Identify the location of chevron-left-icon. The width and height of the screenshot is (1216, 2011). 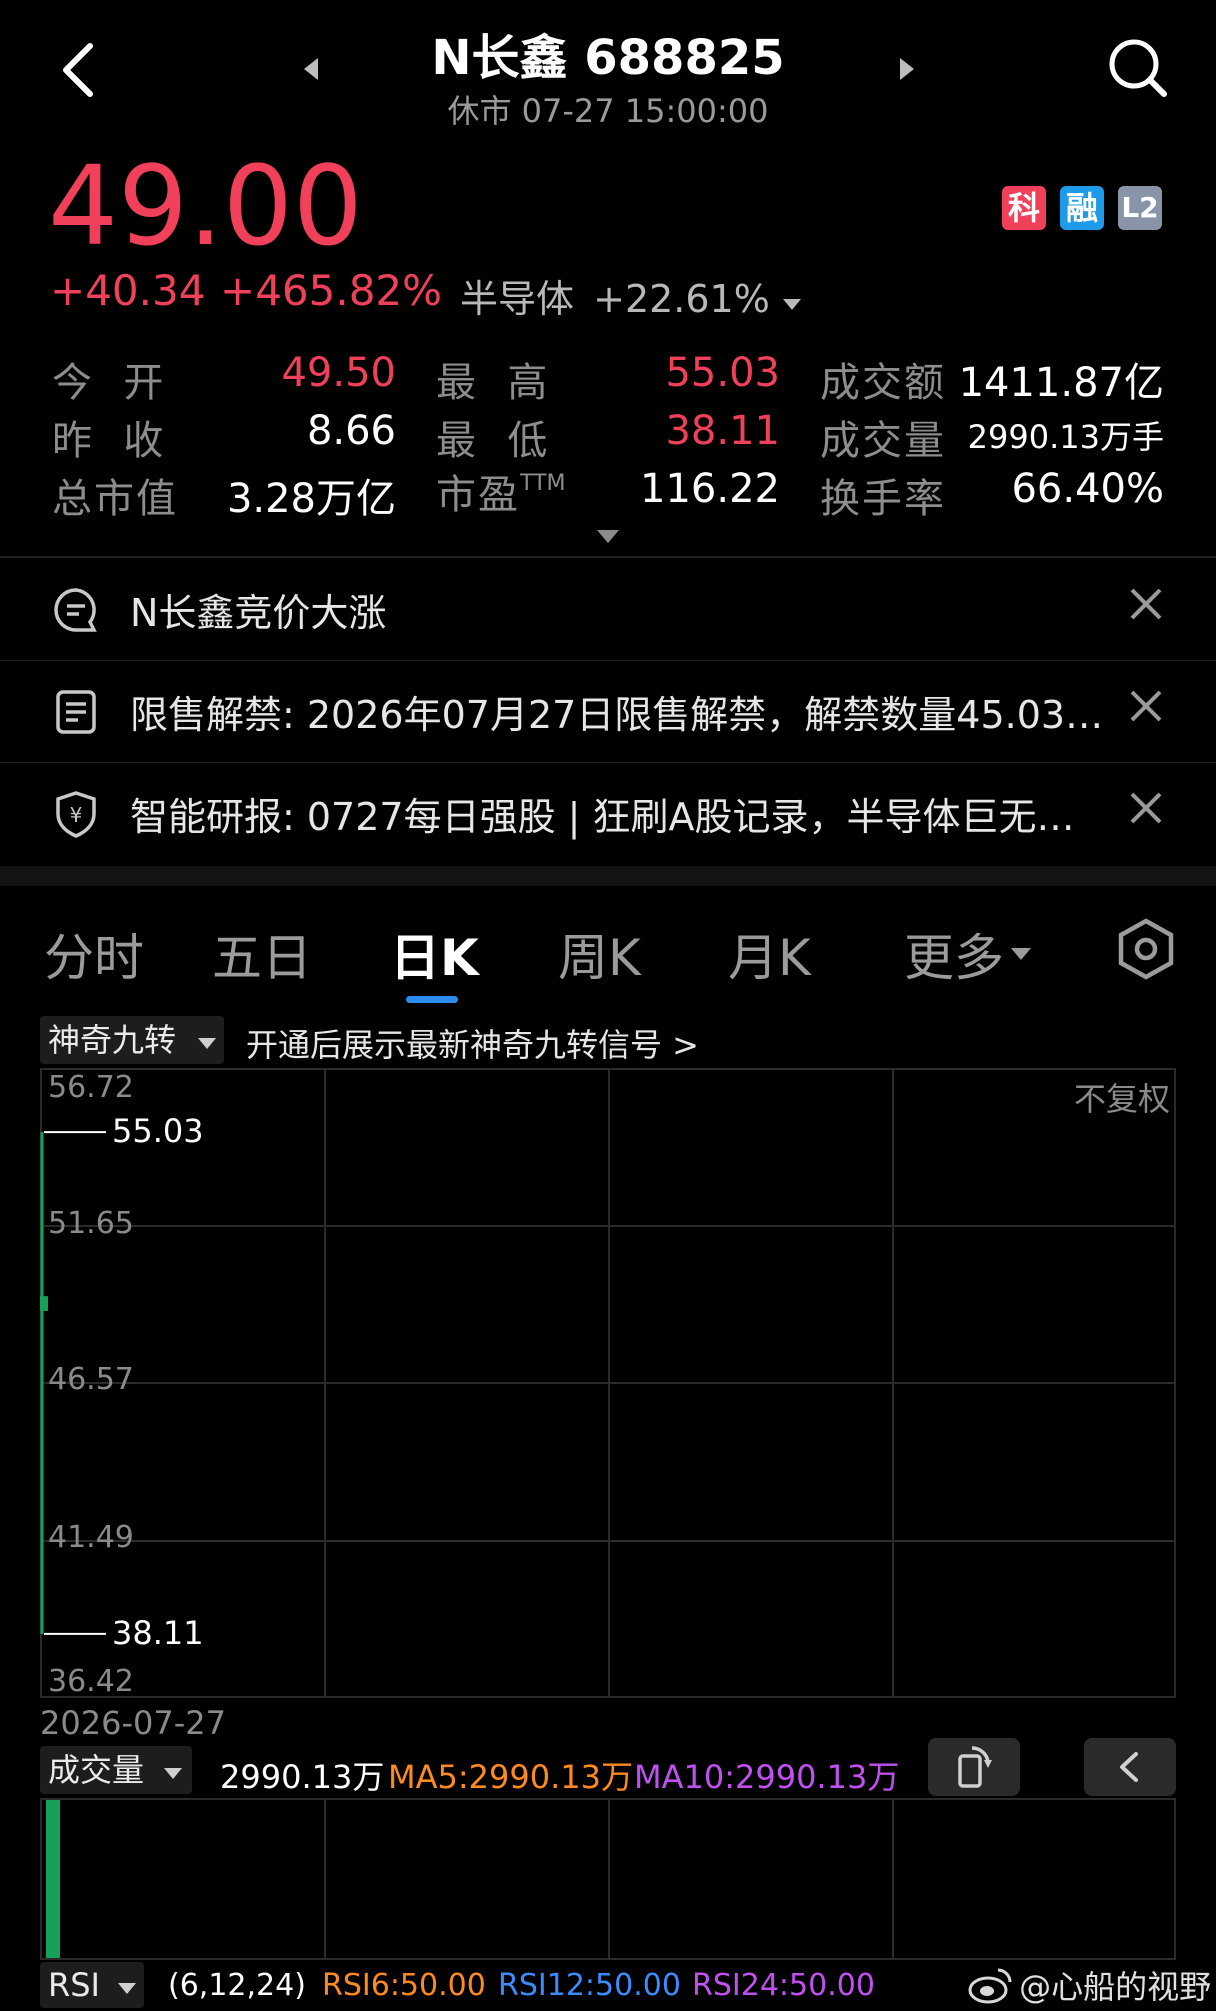
(1129, 1767).